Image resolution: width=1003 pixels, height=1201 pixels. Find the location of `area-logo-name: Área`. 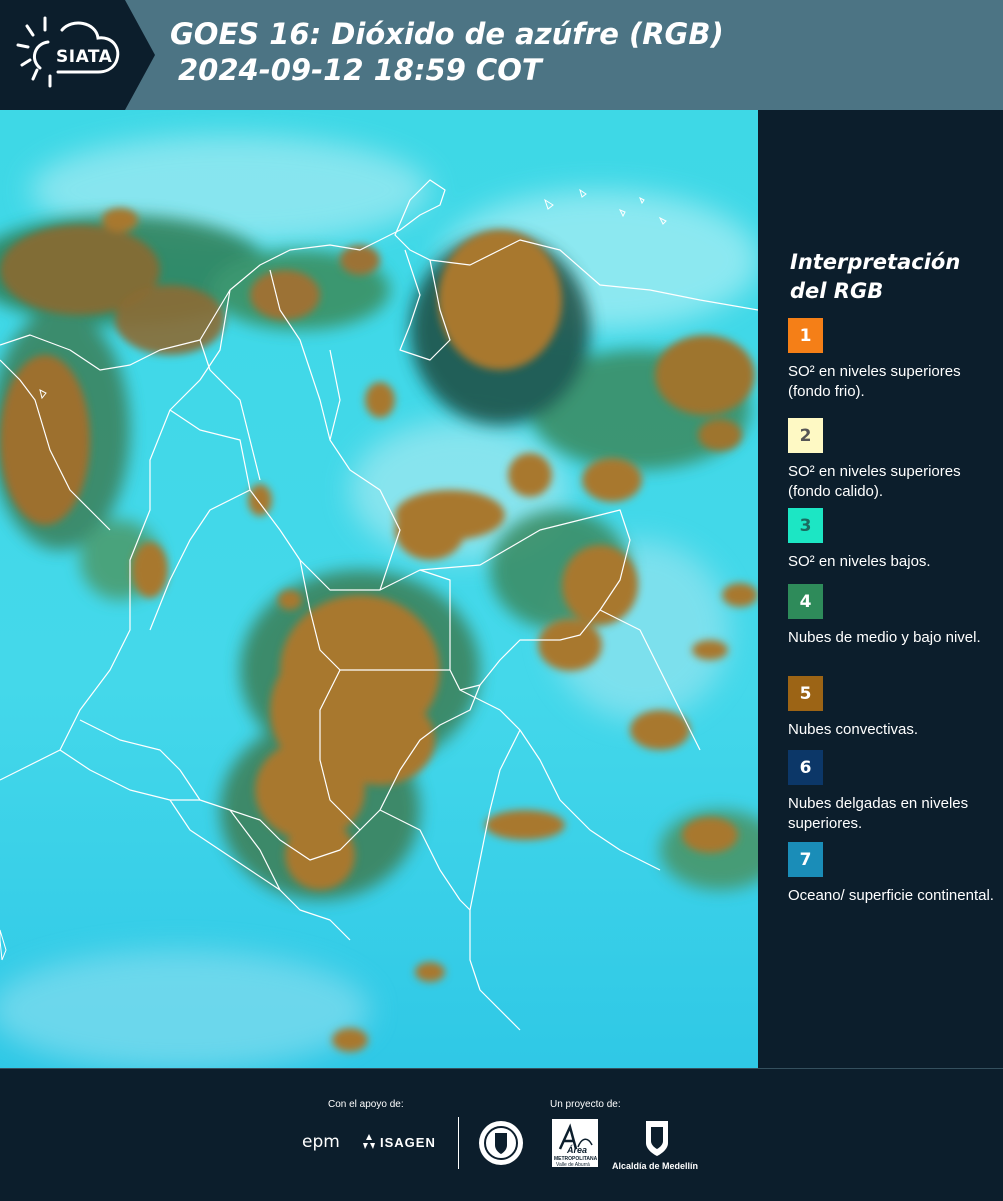

area-logo-name: Área is located at coordinates (577, 1150).